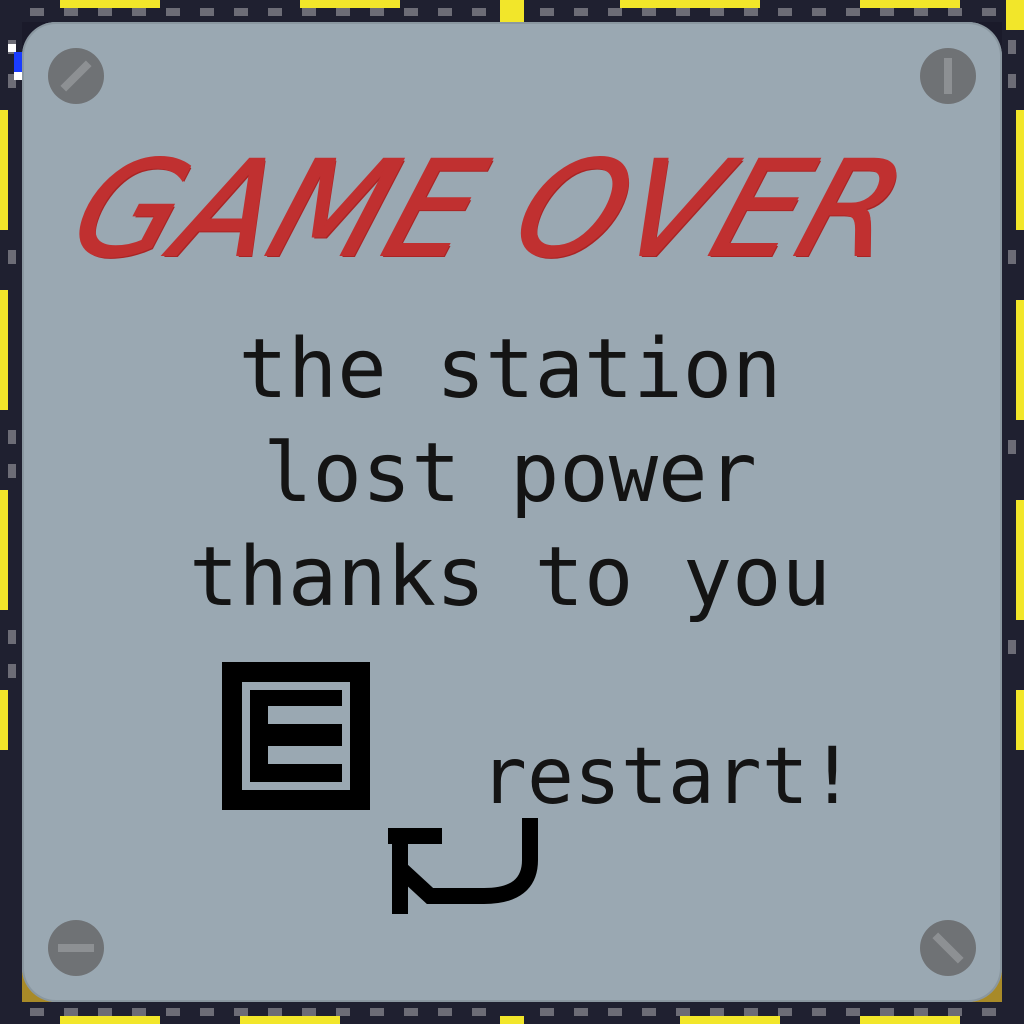  I want to click on message-line: lost power, so click(510, 473).